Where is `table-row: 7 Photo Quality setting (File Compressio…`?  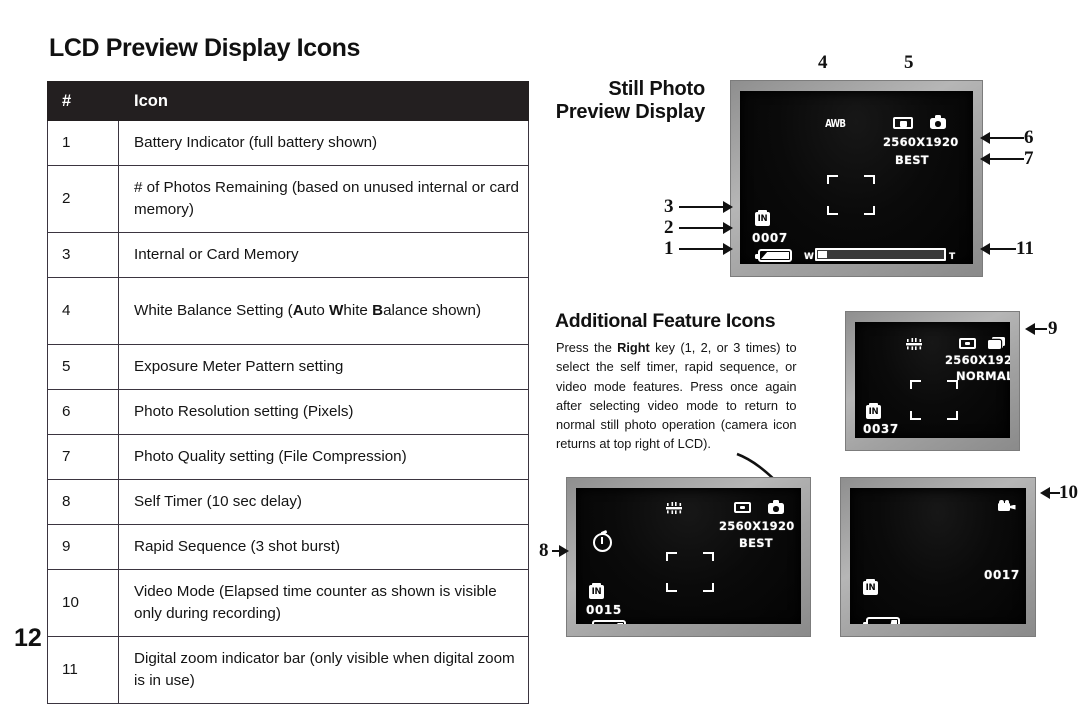 table-row: 7 Photo Quality setting (File Compressio… is located at coordinates (288, 457).